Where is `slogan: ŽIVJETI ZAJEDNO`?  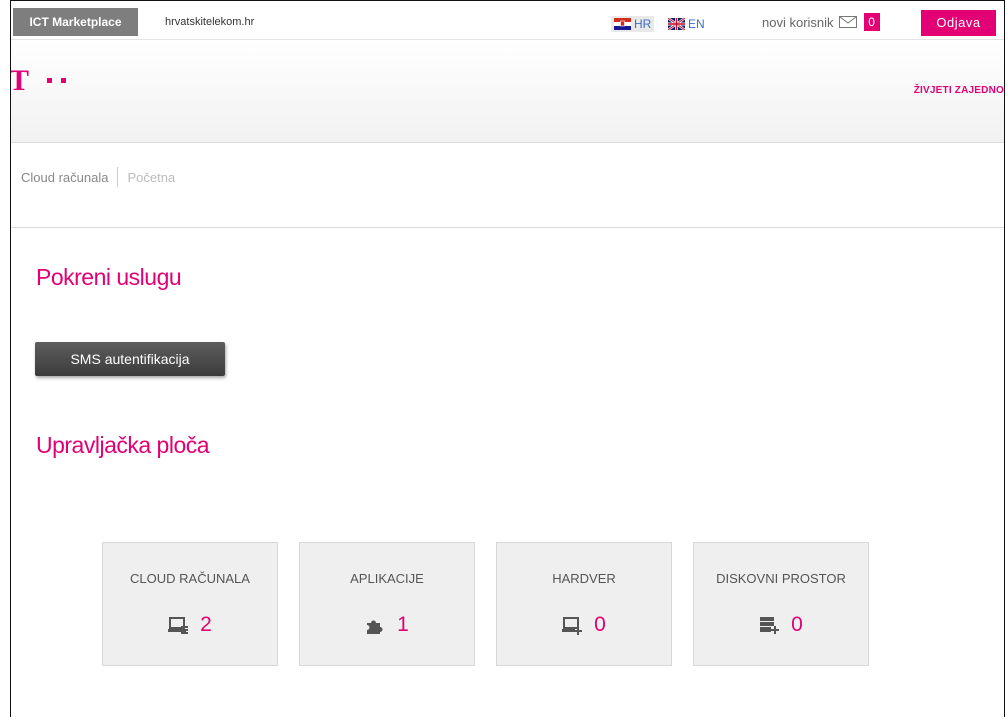
slogan: ŽIVJETI ZAJEDNO is located at coordinates (958, 90).